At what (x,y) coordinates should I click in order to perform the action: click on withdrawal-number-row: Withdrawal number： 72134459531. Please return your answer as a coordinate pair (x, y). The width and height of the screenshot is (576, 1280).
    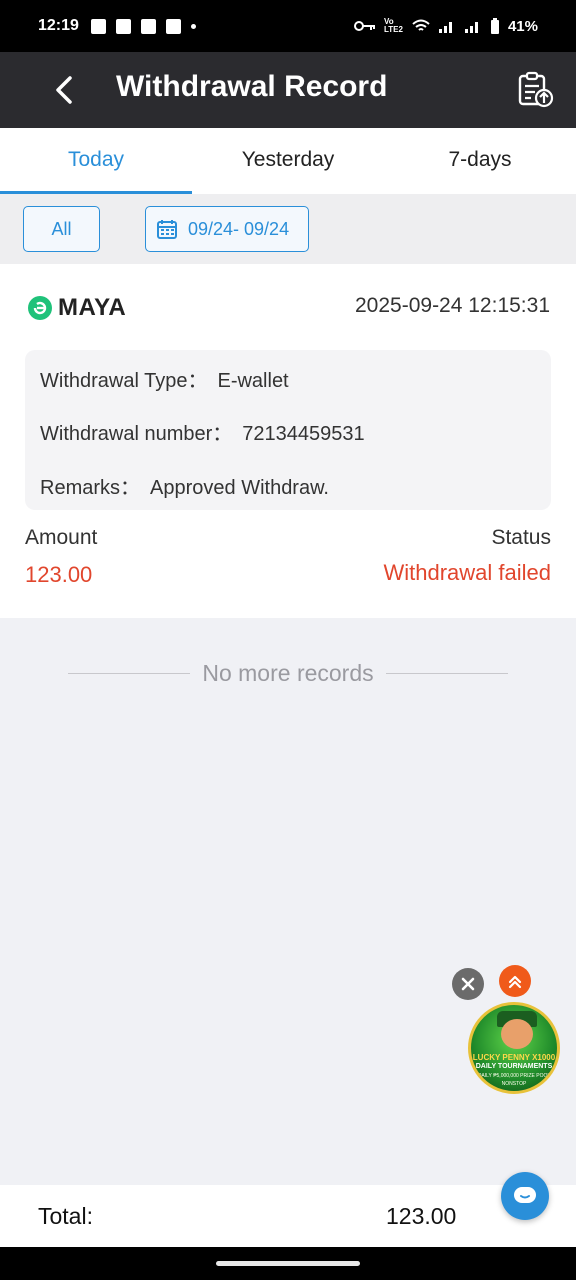
    Looking at the image, I should click on (202, 431).